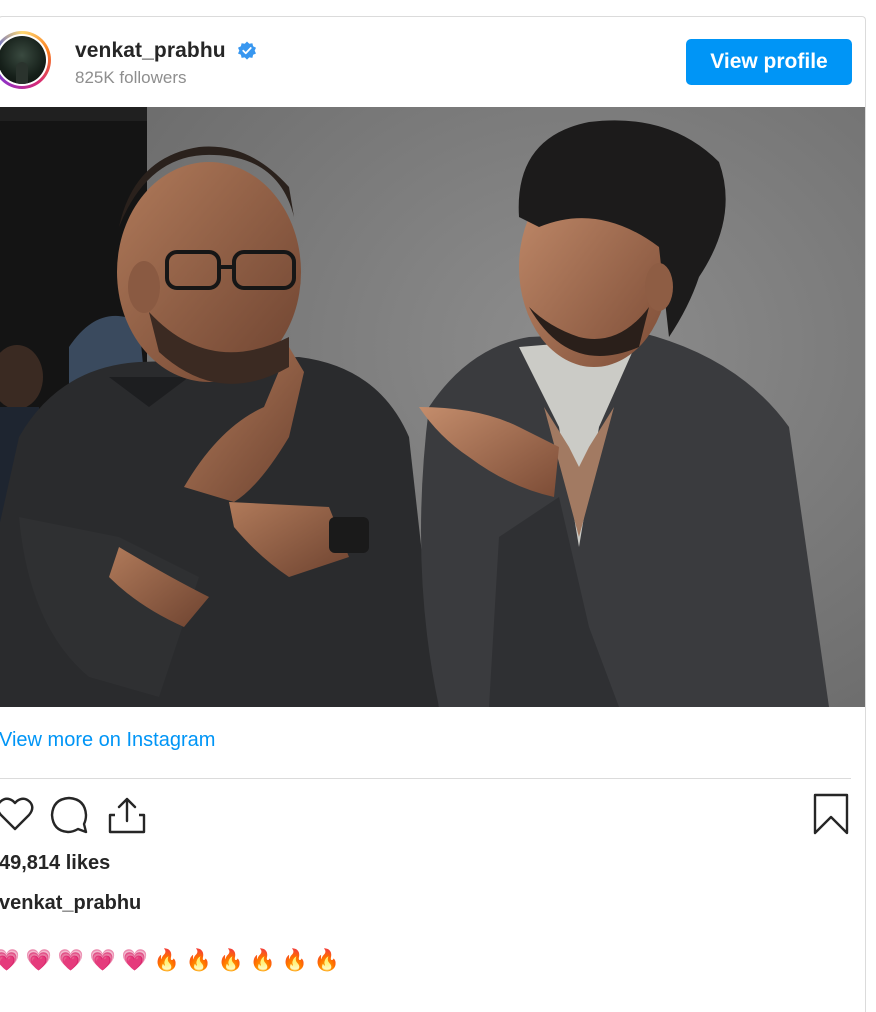  What do you see at coordinates (107, 740) in the screenshot?
I see `view-more-on-instagram-link: View more on Instagram` at bounding box center [107, 740].